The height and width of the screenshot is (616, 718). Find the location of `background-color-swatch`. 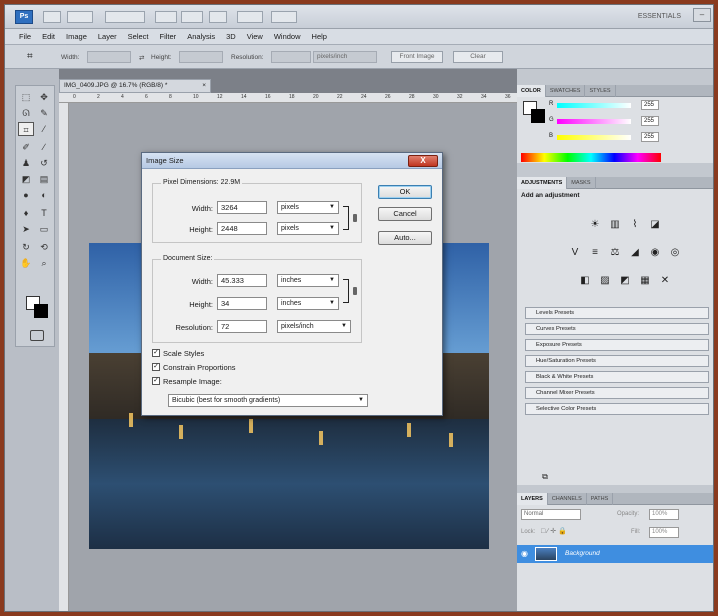

background-color-swatch is located at coordinates (41, 311).